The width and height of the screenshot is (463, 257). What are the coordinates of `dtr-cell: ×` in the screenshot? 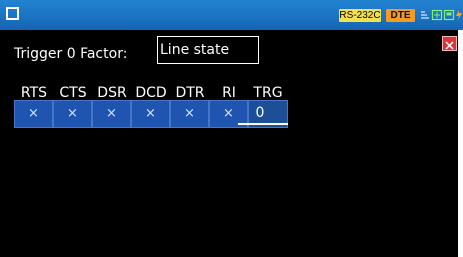 It's located at (189, 114).